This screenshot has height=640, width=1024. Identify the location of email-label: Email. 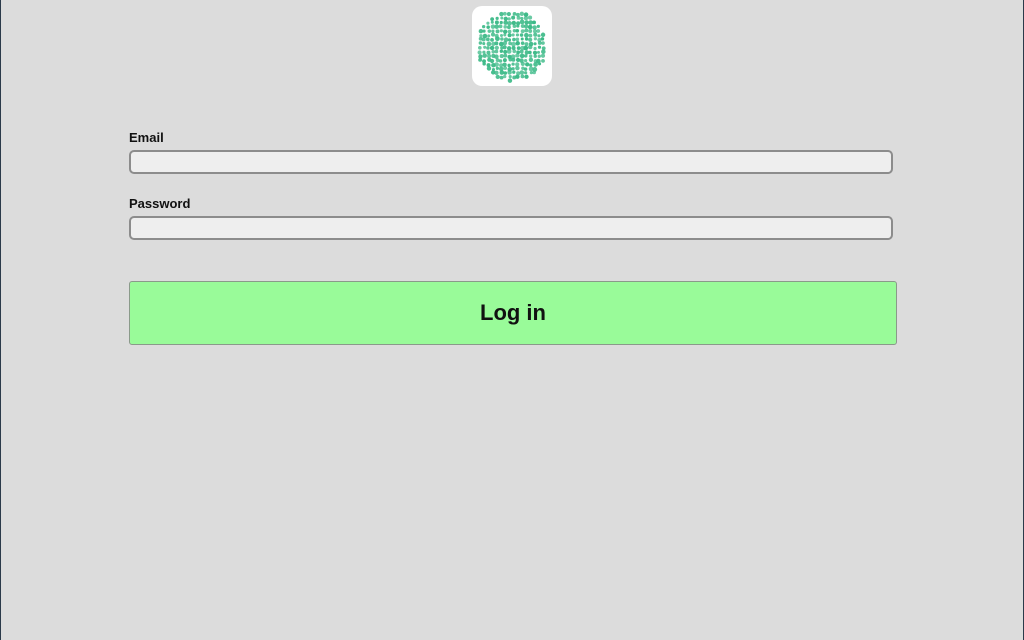
(146, 137).